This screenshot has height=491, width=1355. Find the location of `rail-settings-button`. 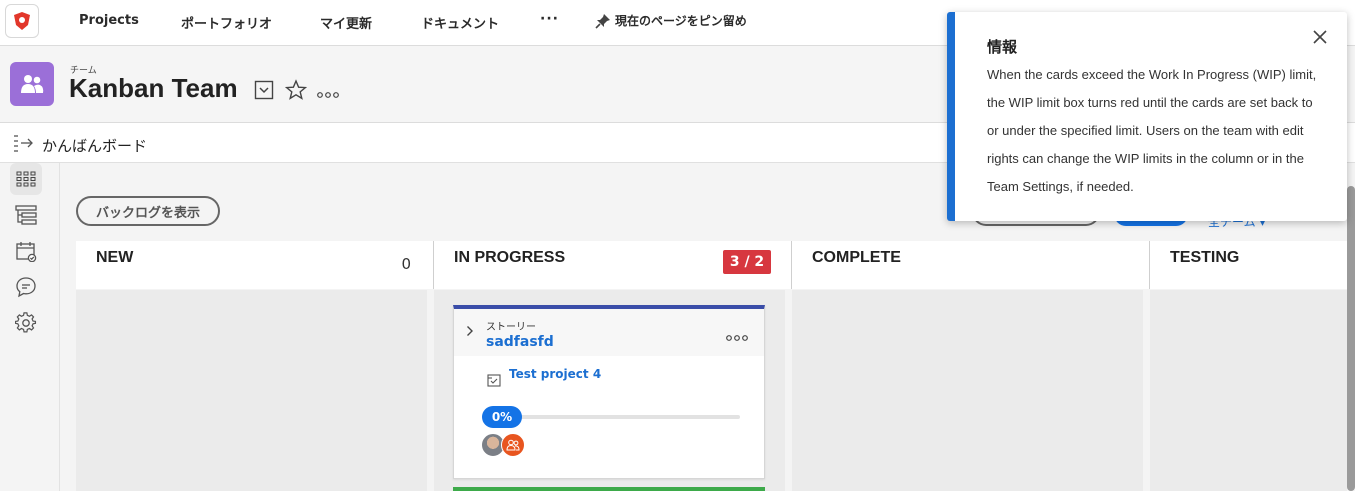

rail-settings-button is located at coordinates (26, 323).